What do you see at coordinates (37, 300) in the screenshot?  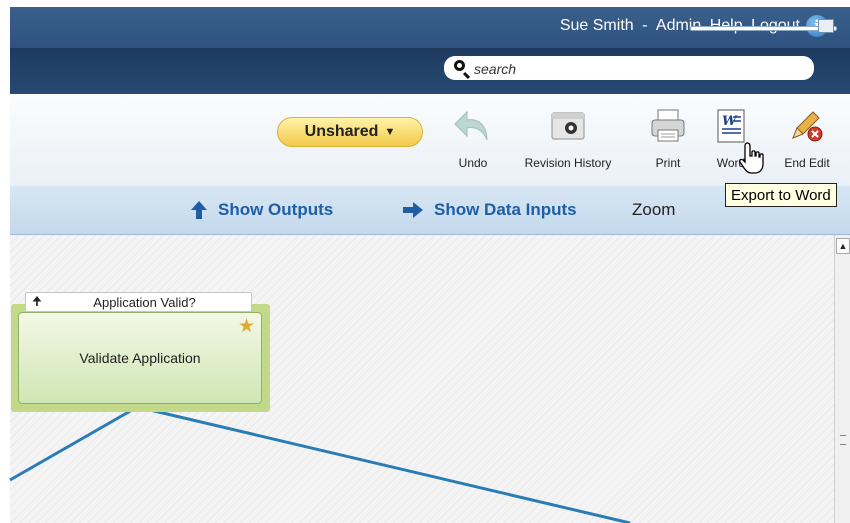 I see `arrow-up-small-icon: 🠉` at bounding box center [37, 300].